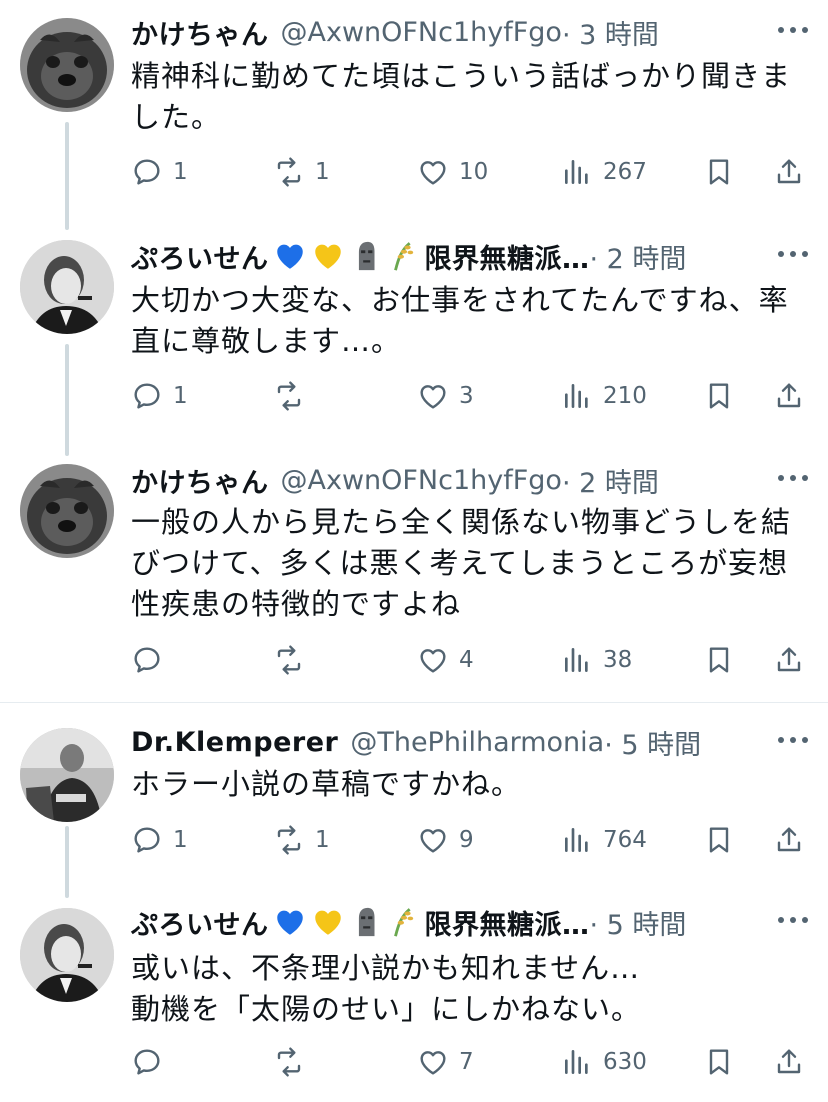  Describe the element at coordinates (604, 1062) in the screenshot. I see `views-button: 630` at that location.